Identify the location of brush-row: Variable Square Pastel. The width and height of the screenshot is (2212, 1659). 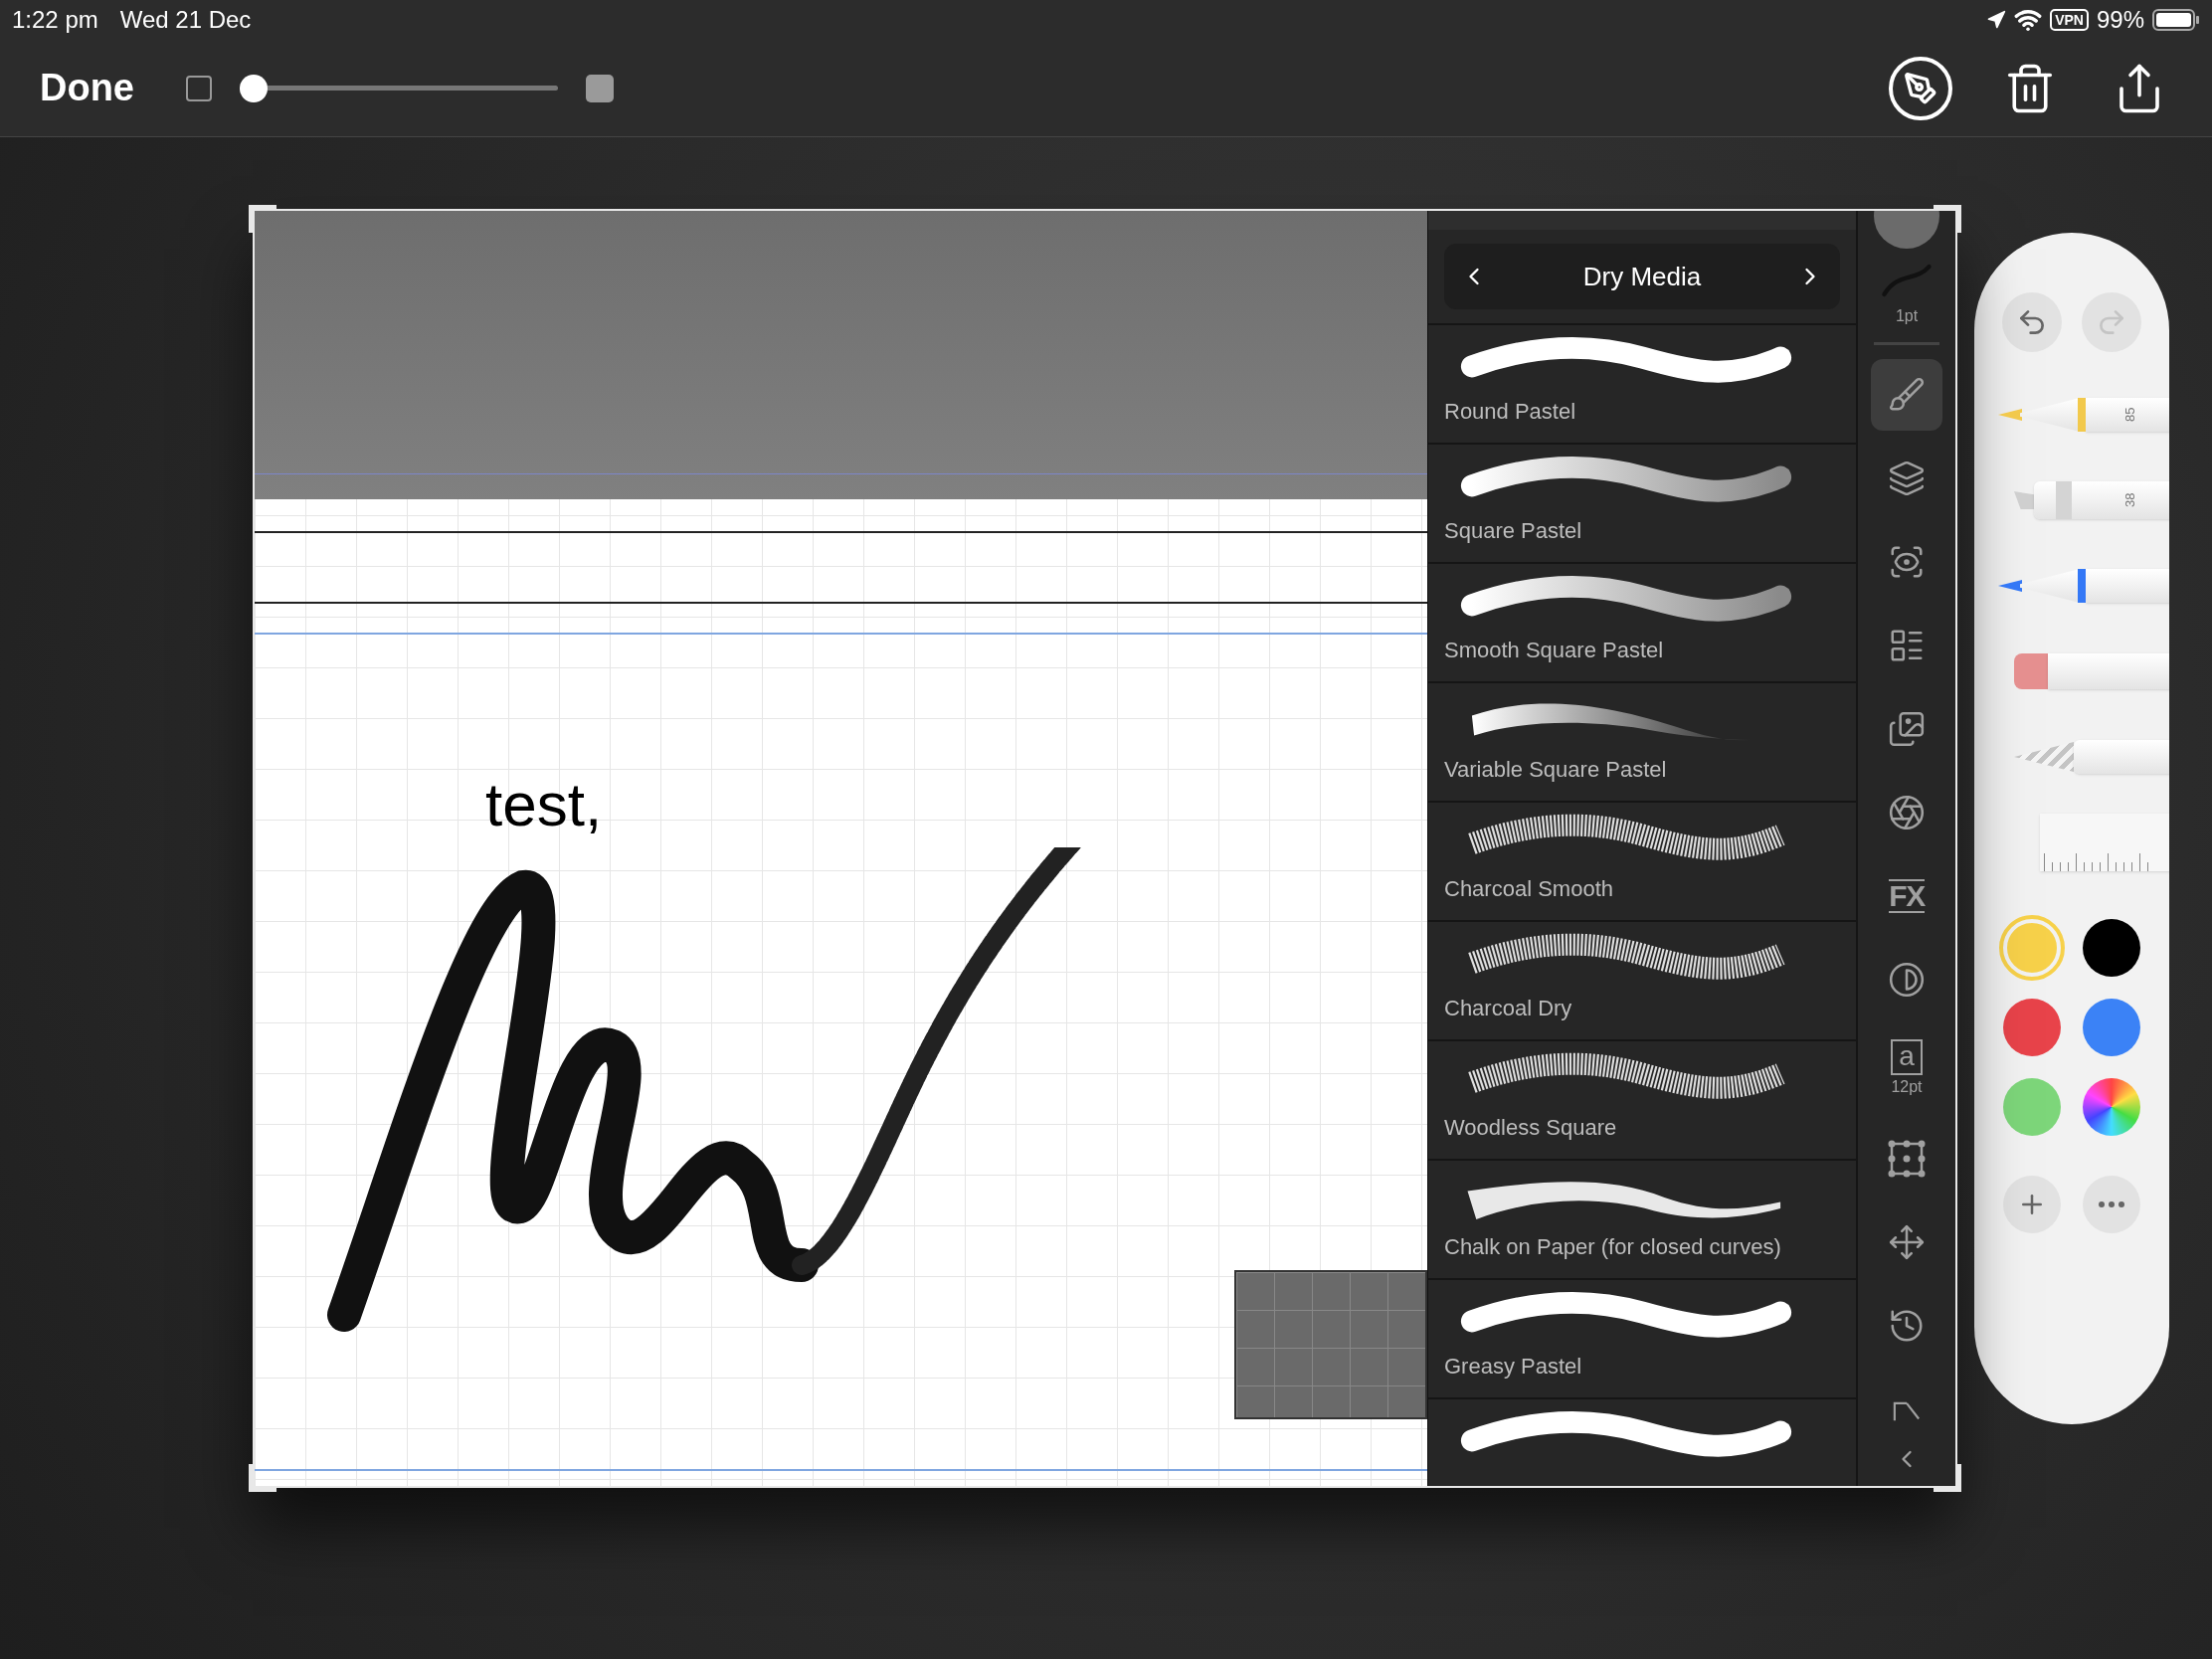
(1642, 743).